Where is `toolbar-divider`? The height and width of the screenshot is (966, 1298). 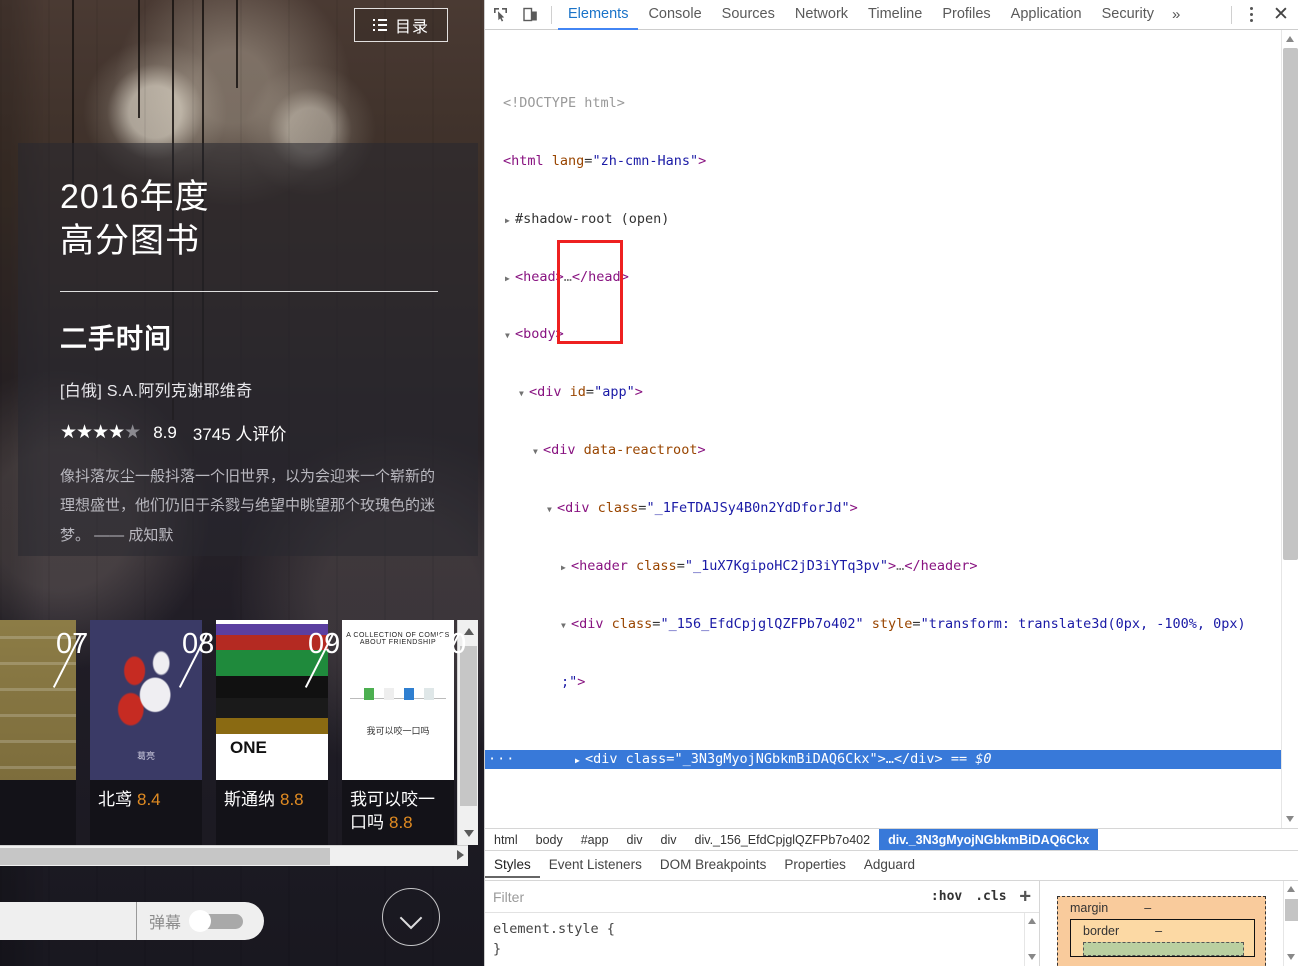 toolbar-divider is located at coordinates (1231, 14).